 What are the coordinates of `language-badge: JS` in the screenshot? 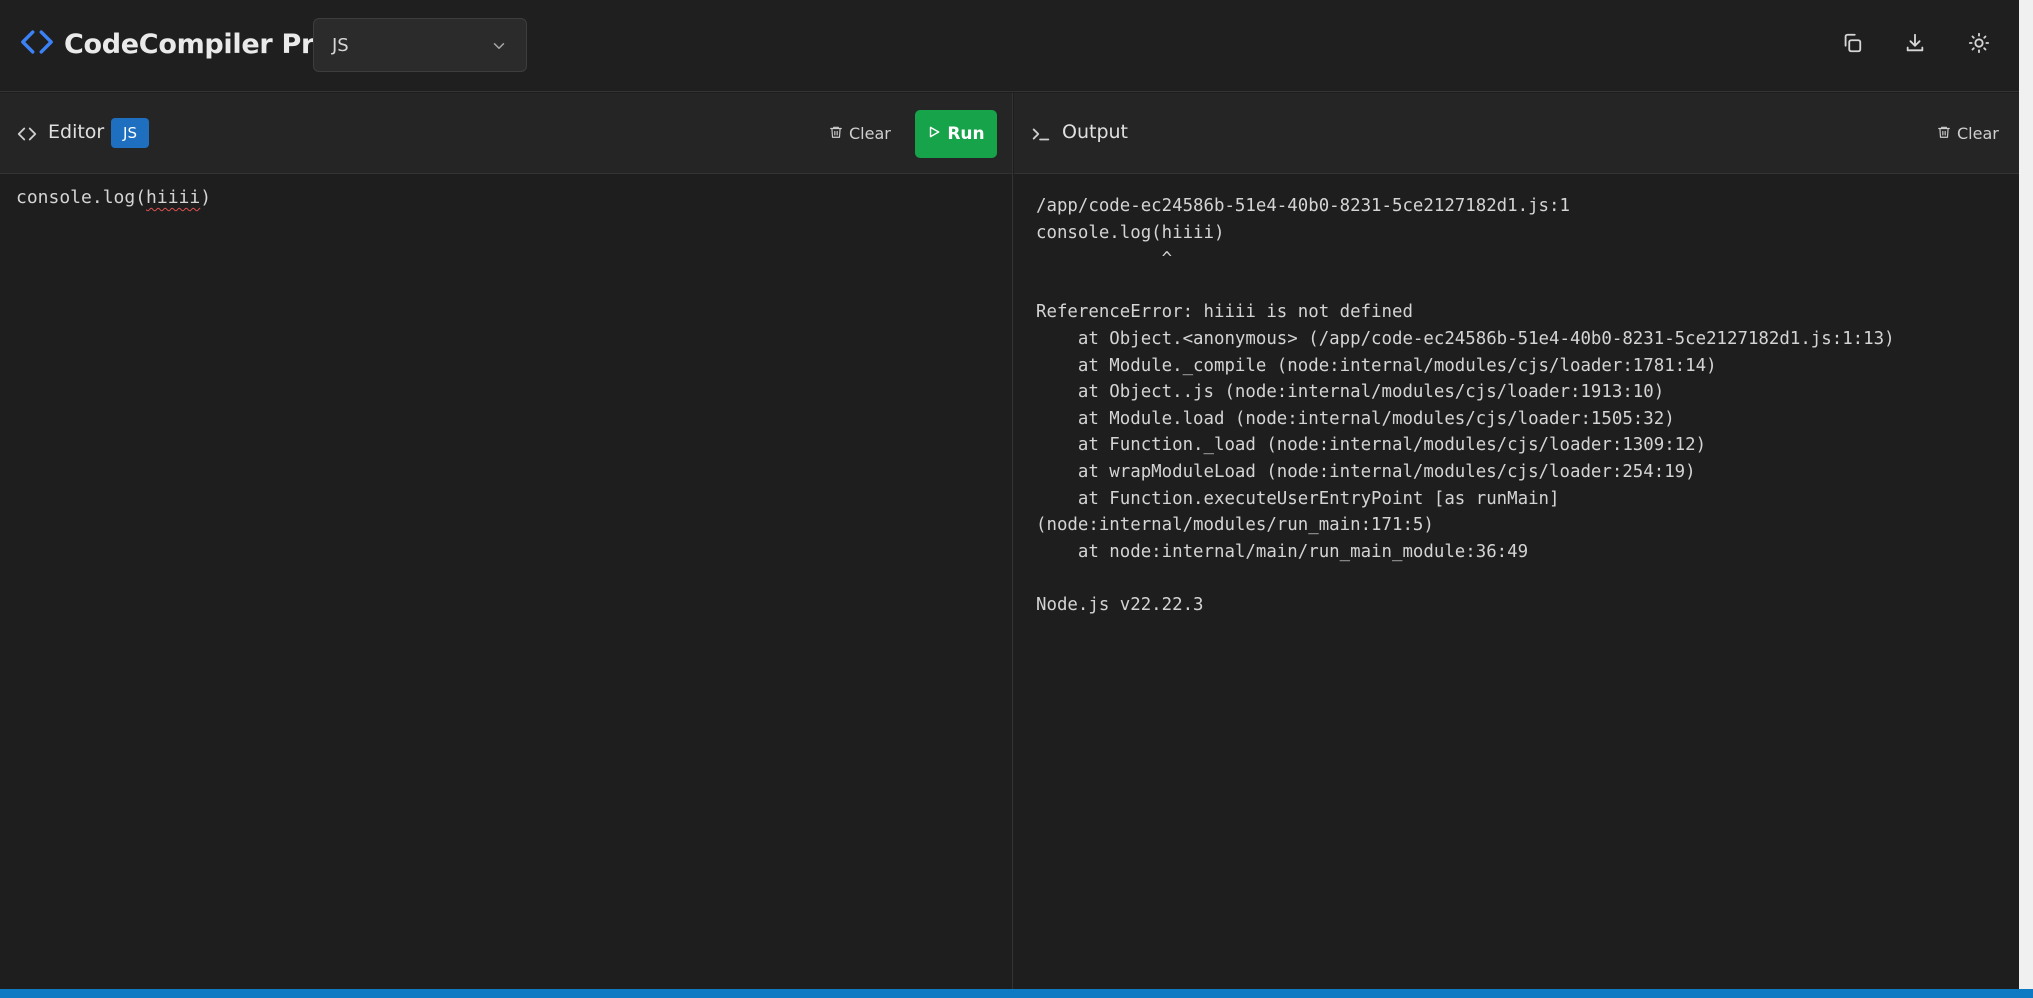 It's located at (130, 133).